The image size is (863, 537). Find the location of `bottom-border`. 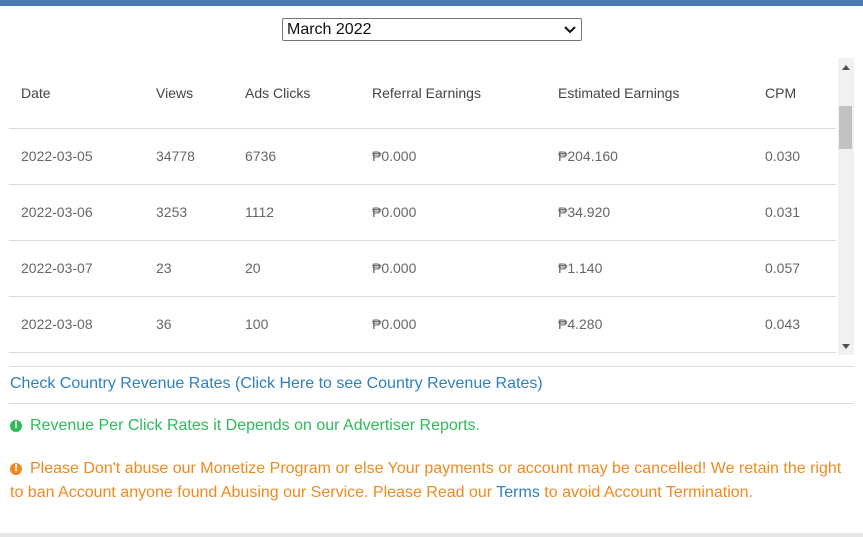

bottom-border is located at coordinates (431, 535).